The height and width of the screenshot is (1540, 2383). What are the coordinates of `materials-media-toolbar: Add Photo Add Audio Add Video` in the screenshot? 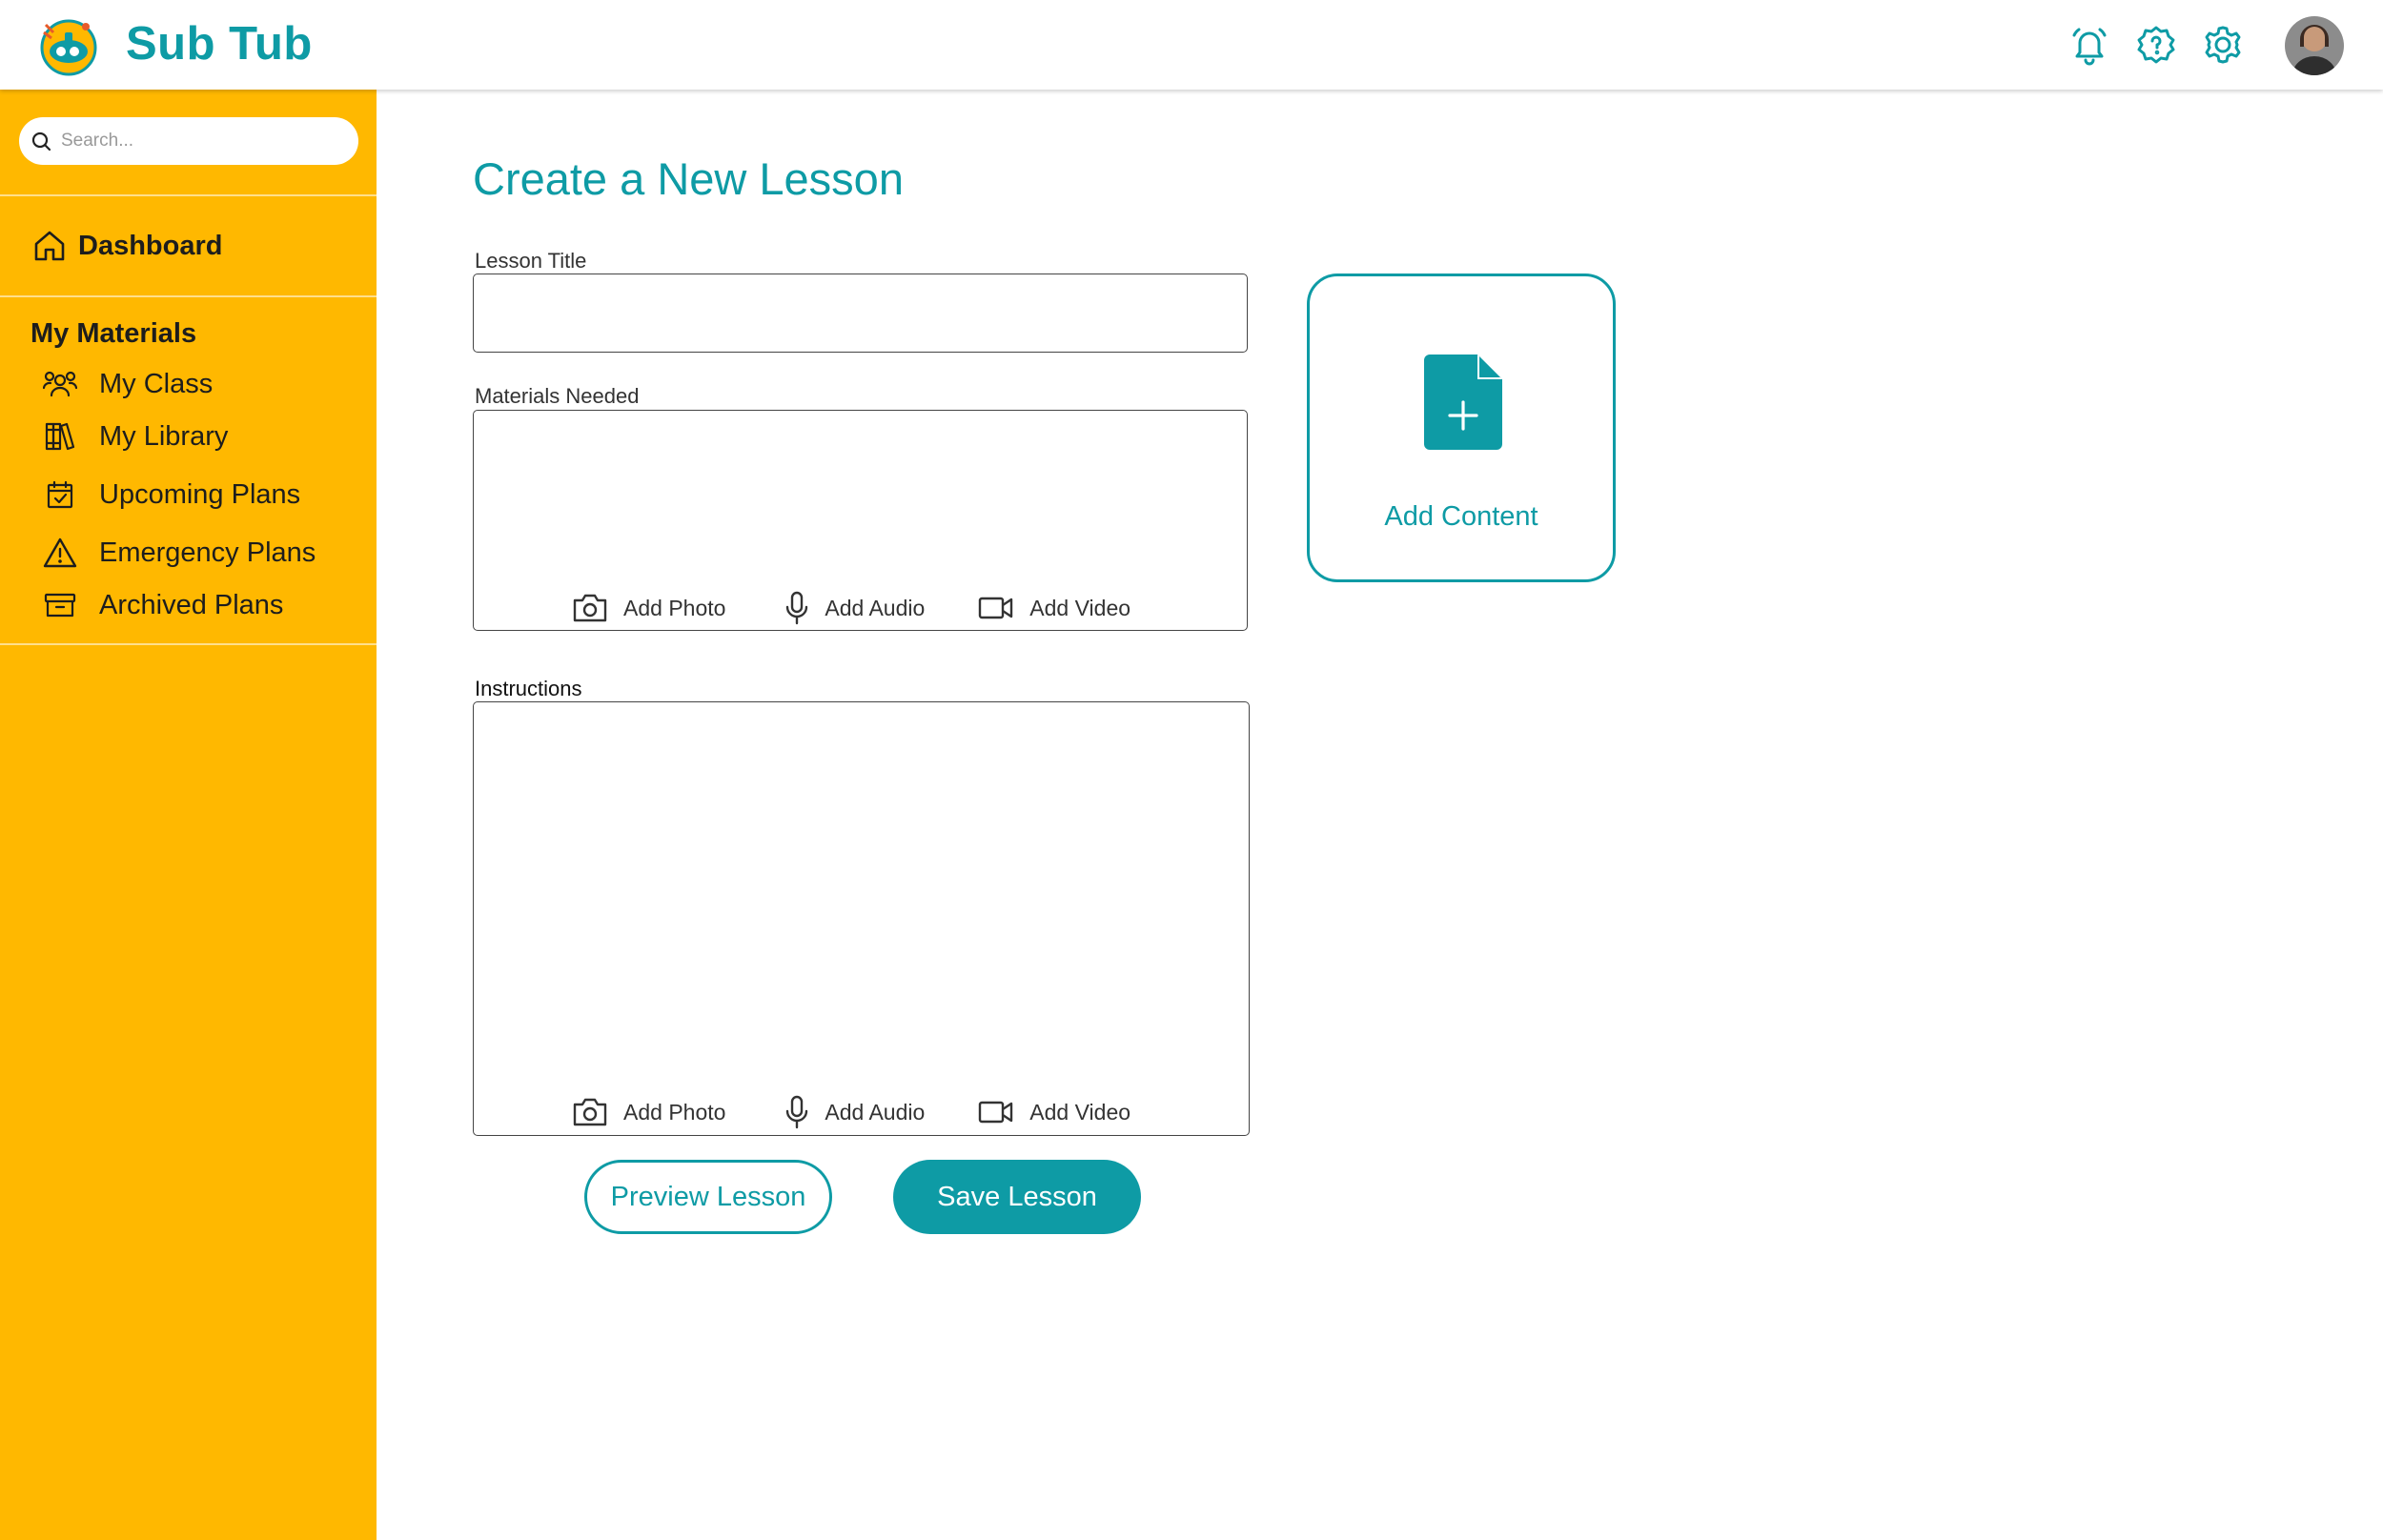 It's located at (851, 608).